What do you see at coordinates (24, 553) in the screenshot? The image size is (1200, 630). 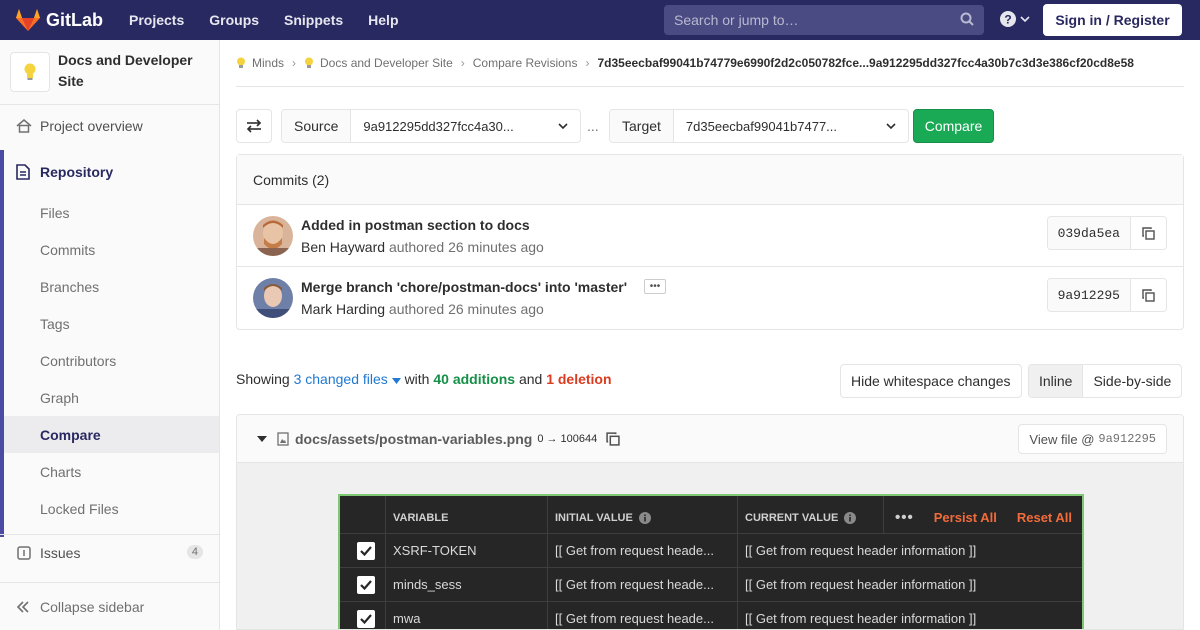 I see `issues-icon` at bounding box center [24, 553].